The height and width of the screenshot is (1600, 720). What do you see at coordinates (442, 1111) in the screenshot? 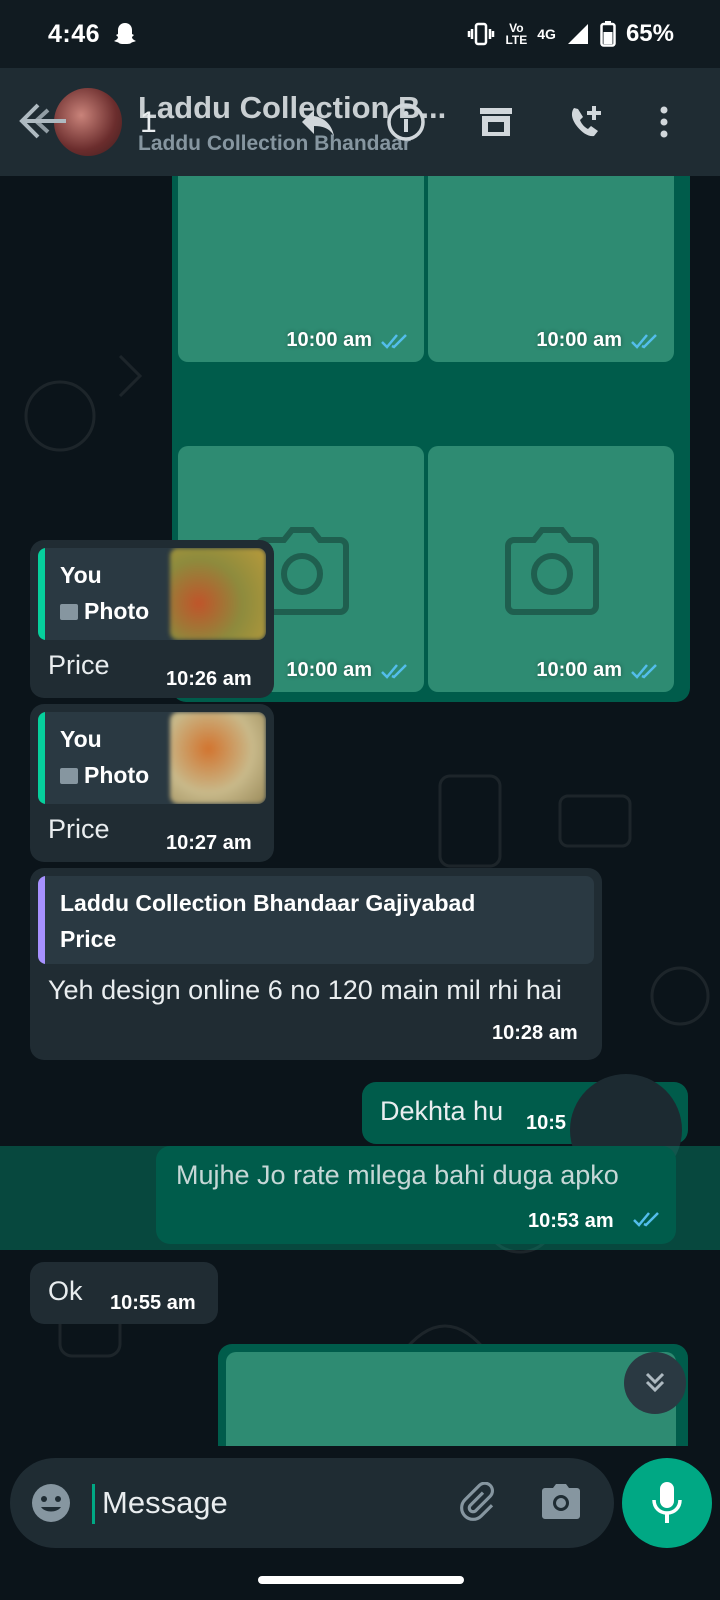
I see `message-text: Dekhta hu` at bounding box center [442, 1111].